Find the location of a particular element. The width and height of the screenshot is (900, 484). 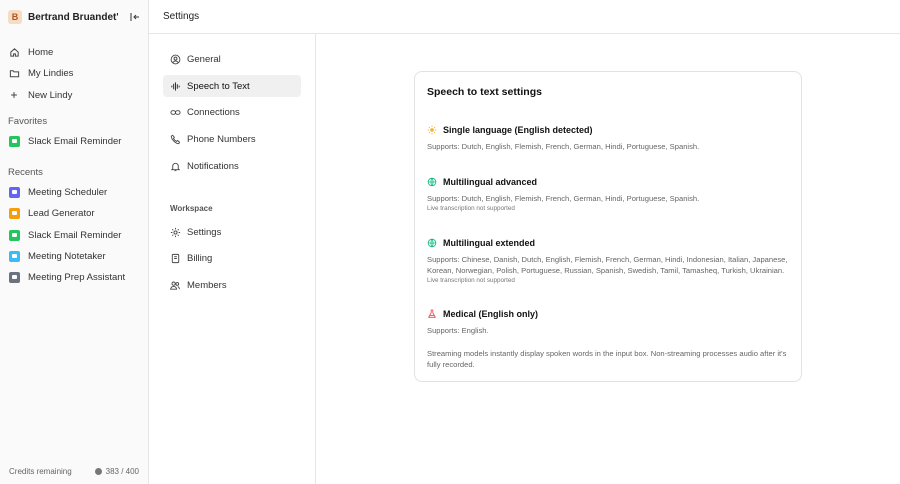

recent-item-label: Meeting Notetaker is located at coordinates (67, 256).